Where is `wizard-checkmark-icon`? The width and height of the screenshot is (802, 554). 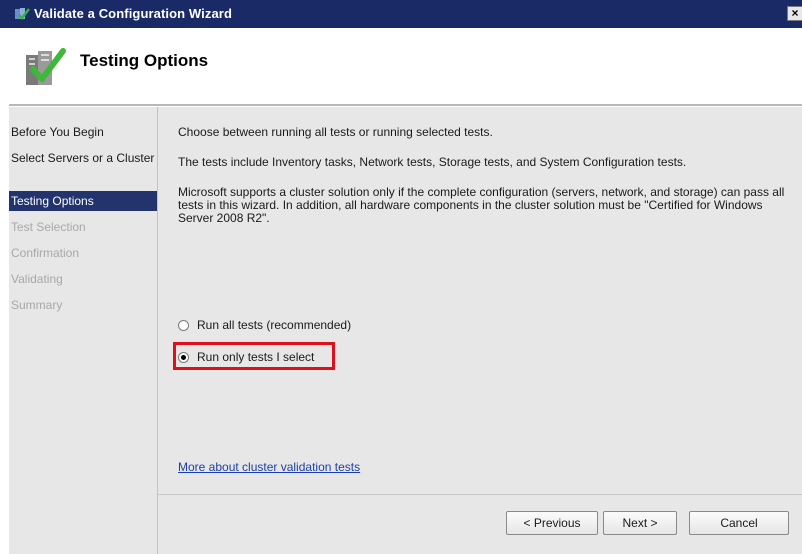
wizard-checkmark-icon is located at coordinates (46, 66).